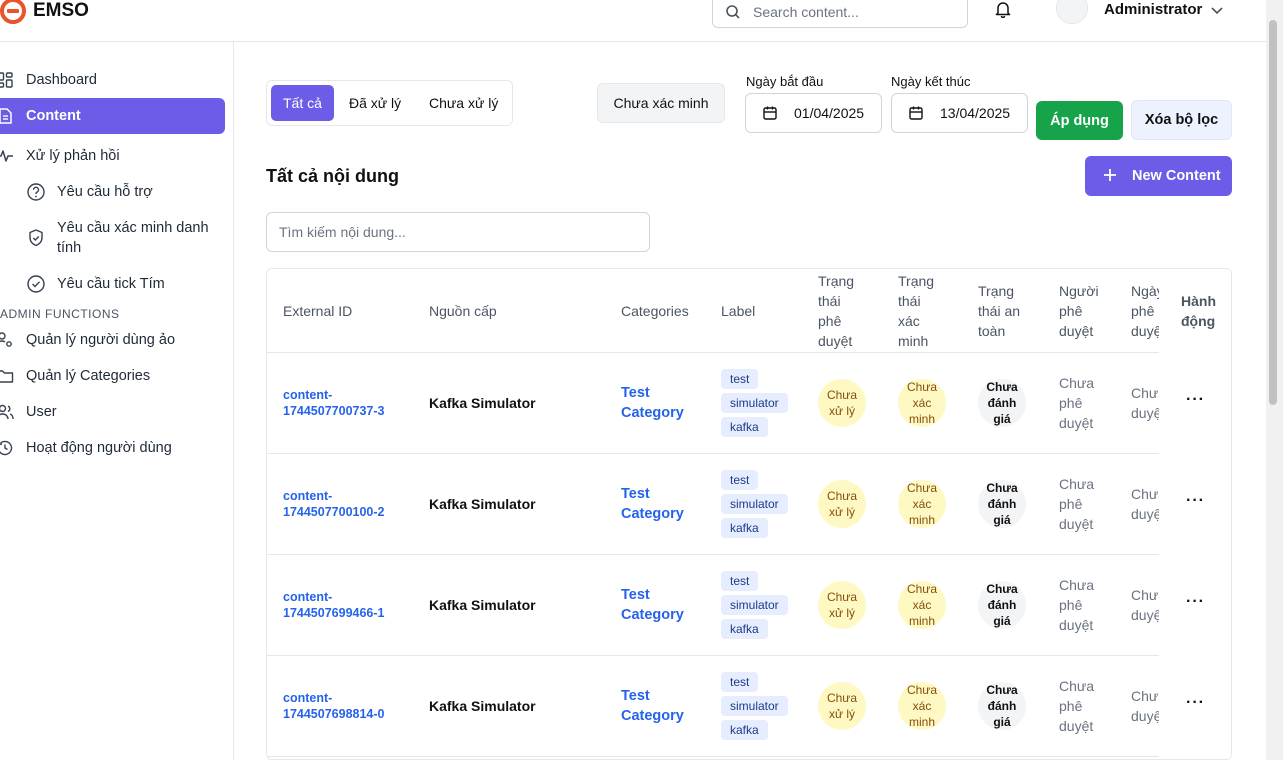 This screenshot has height=760, width=1283. Describe the element at coordinates (1195, 514) in the screenshot. I see `action-column` at that location.